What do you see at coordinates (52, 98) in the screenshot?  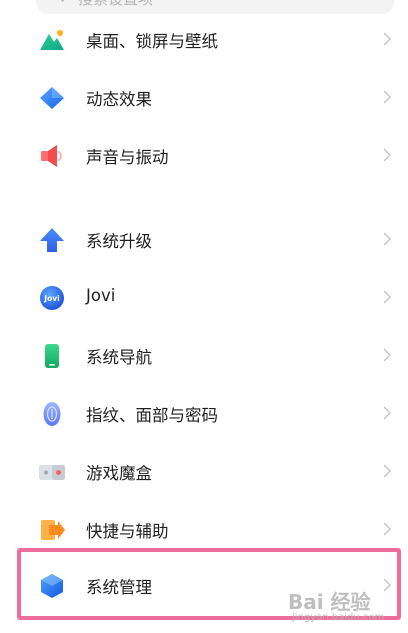 I see `diamond-icon` at bounding box center [52, 98].